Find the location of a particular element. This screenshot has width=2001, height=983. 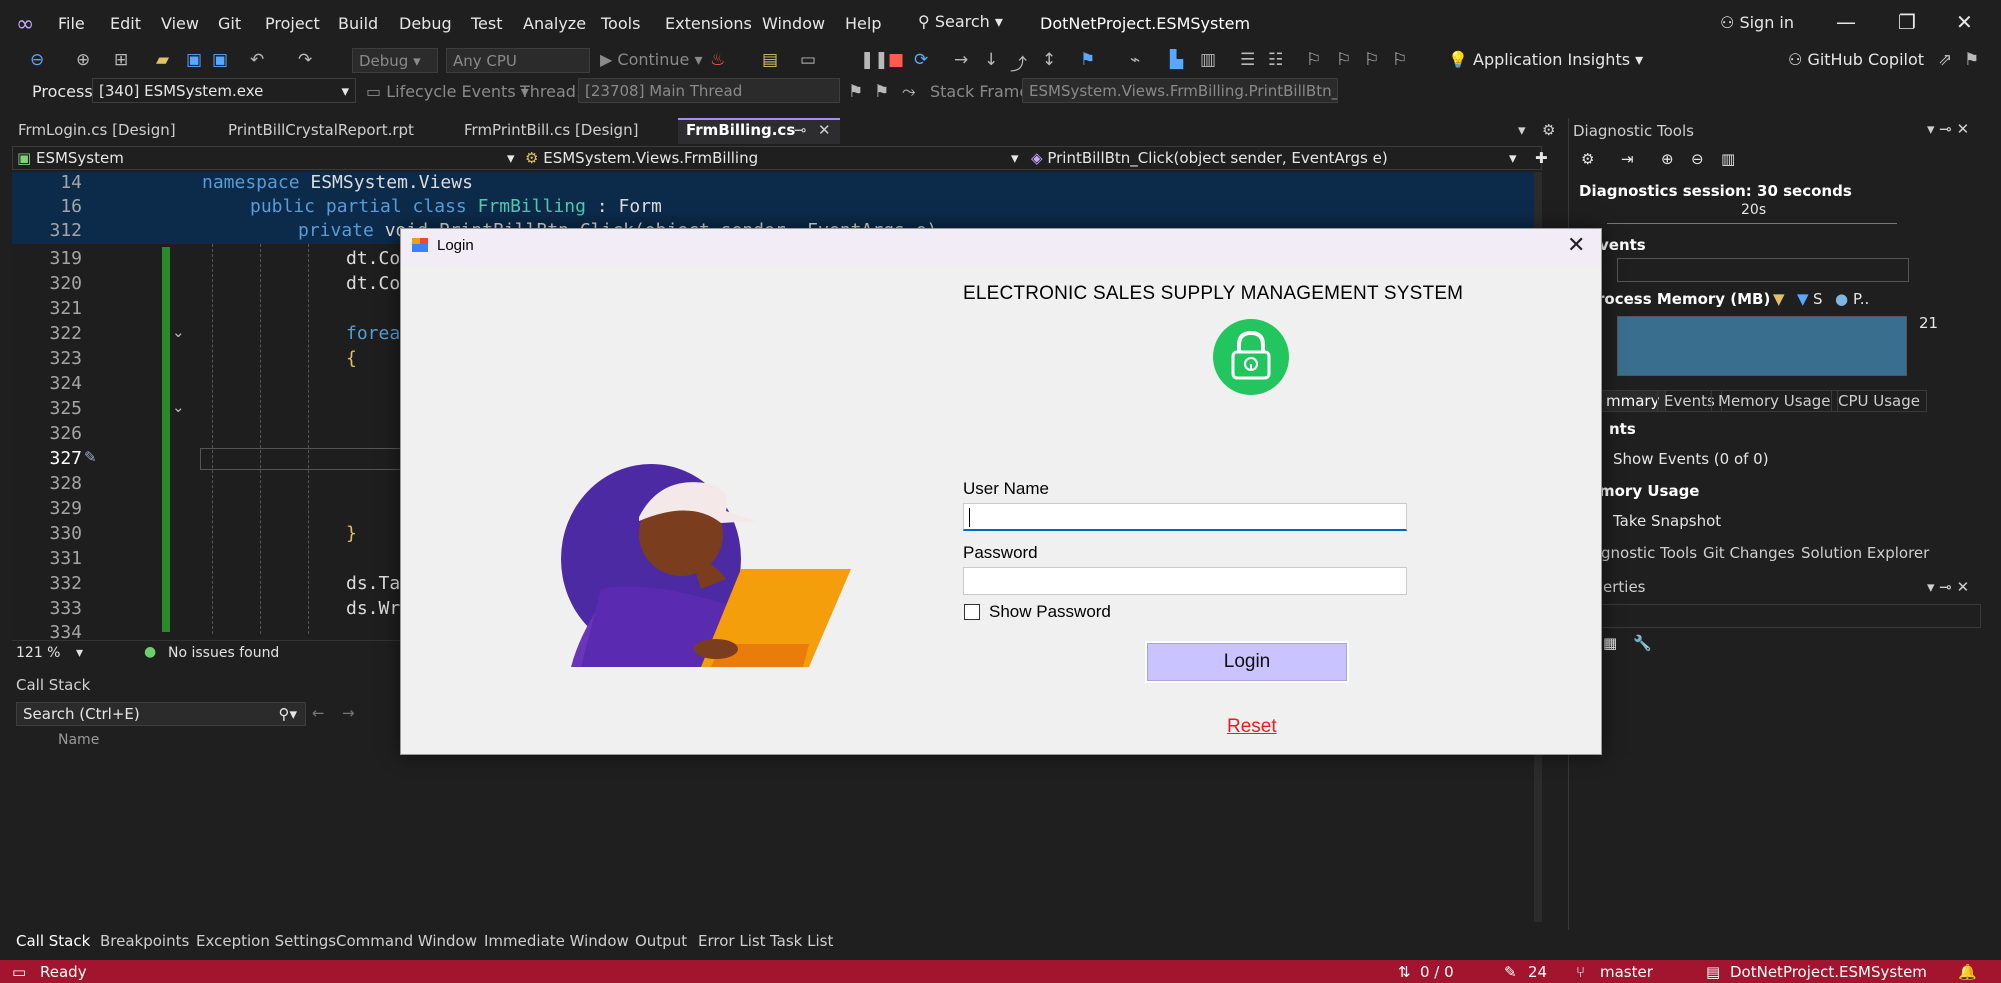

thread-select: [23708] Main Thread is located at coordinates (709, 90).